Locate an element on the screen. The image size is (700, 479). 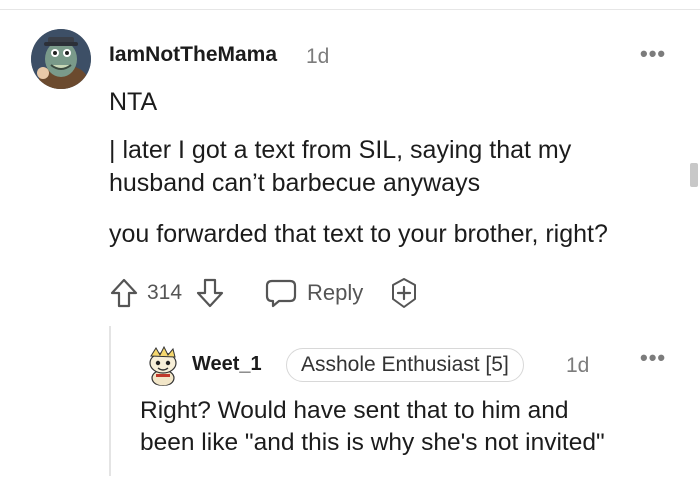
award-plus-icon is located at coordinates (404, 293).